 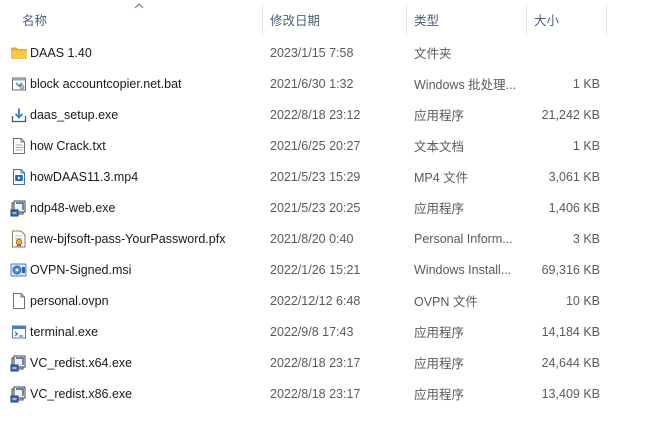 What do you see at coordinates (146, 393) in the screenshot?
I see `file-name: VC_redist.x86.exe` at bounding box center [146, 393].